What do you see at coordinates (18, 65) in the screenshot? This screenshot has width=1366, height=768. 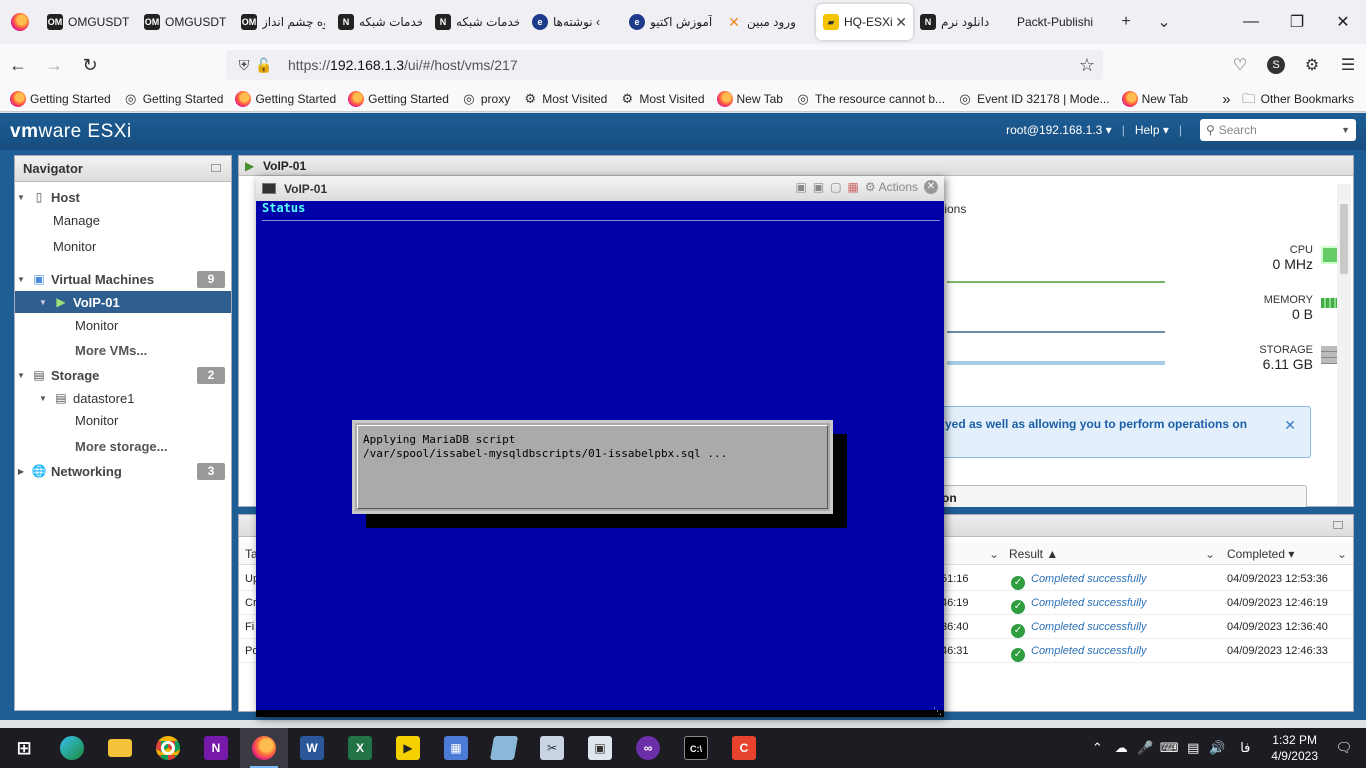 I see `back-icon: ←` at bounding box center [18, 65].